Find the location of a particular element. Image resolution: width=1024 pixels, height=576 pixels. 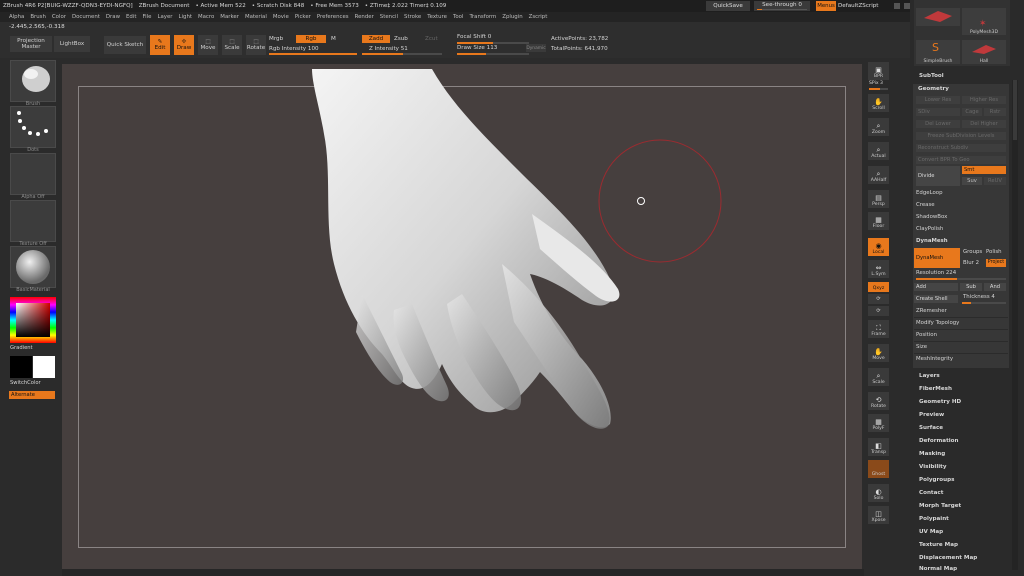

displacement-map-section: Displacement Map is located at coordinates (948, 558).